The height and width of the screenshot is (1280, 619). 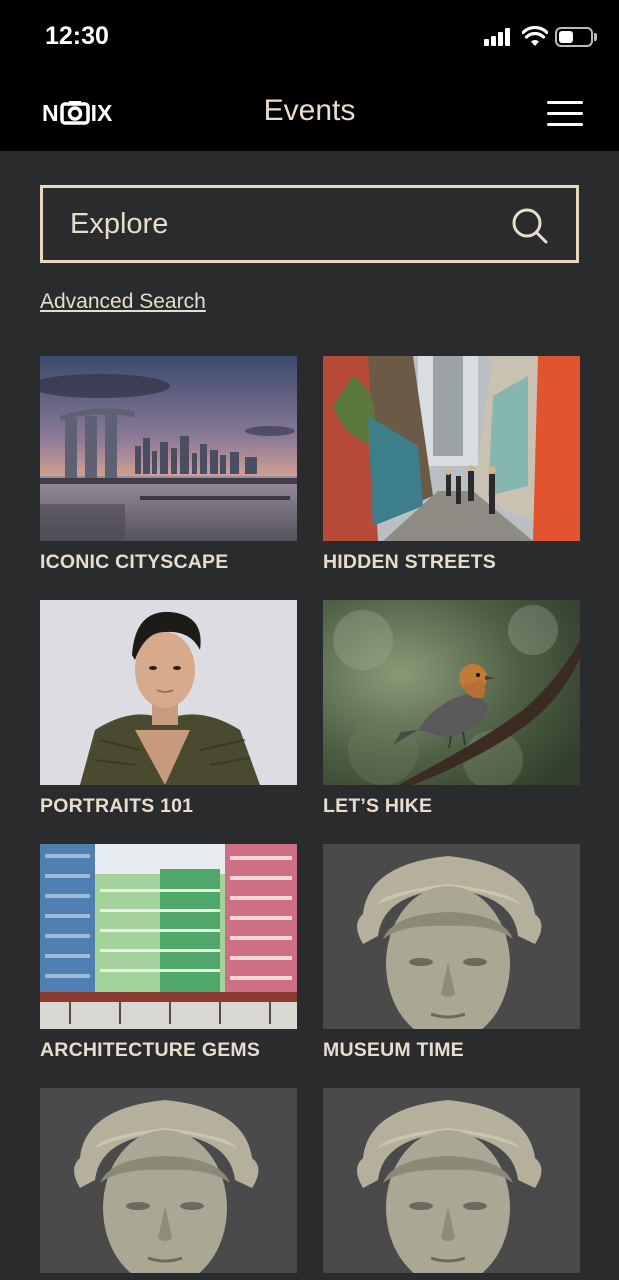 What do you see at coordinates (168, 692) in the screenshot?
I see `man-portrait-image` at bounding box center [168, 692].